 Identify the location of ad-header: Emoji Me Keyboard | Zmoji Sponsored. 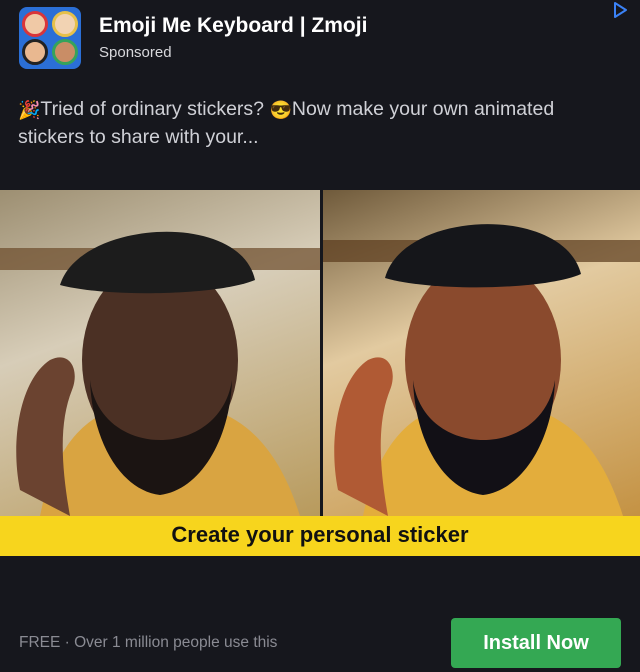
(320, 41).